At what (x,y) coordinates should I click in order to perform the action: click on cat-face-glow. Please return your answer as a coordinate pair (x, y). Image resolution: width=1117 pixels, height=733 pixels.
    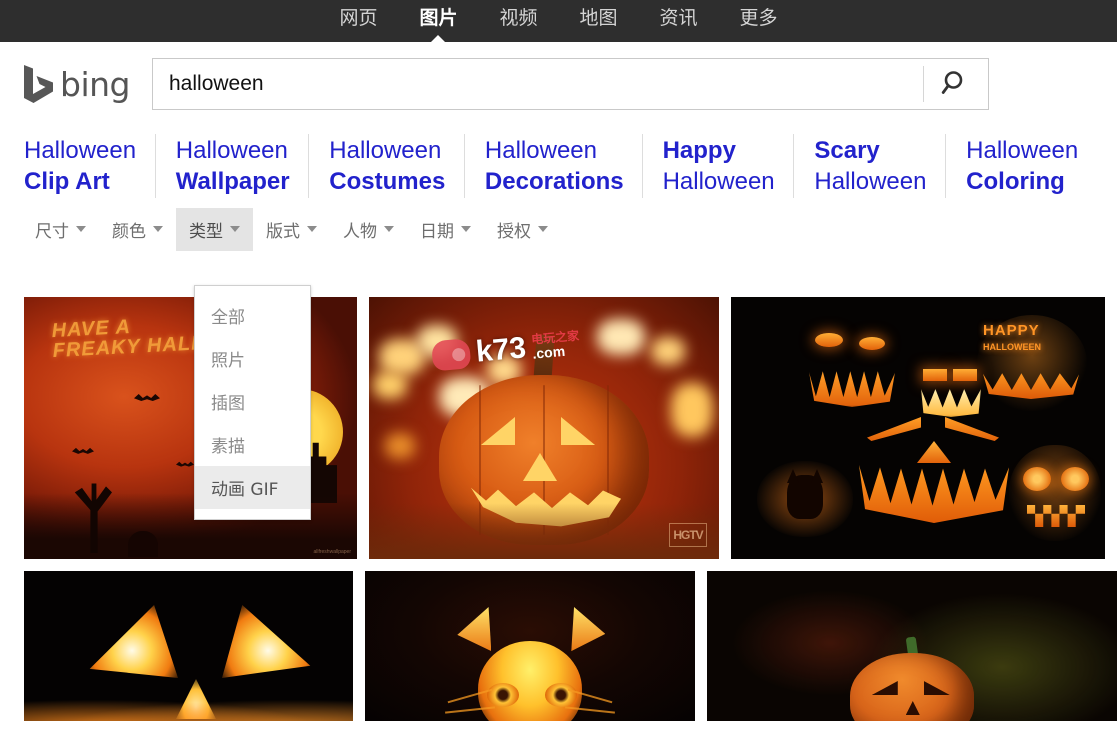
    Looking at the image, I should click on (529, 681).